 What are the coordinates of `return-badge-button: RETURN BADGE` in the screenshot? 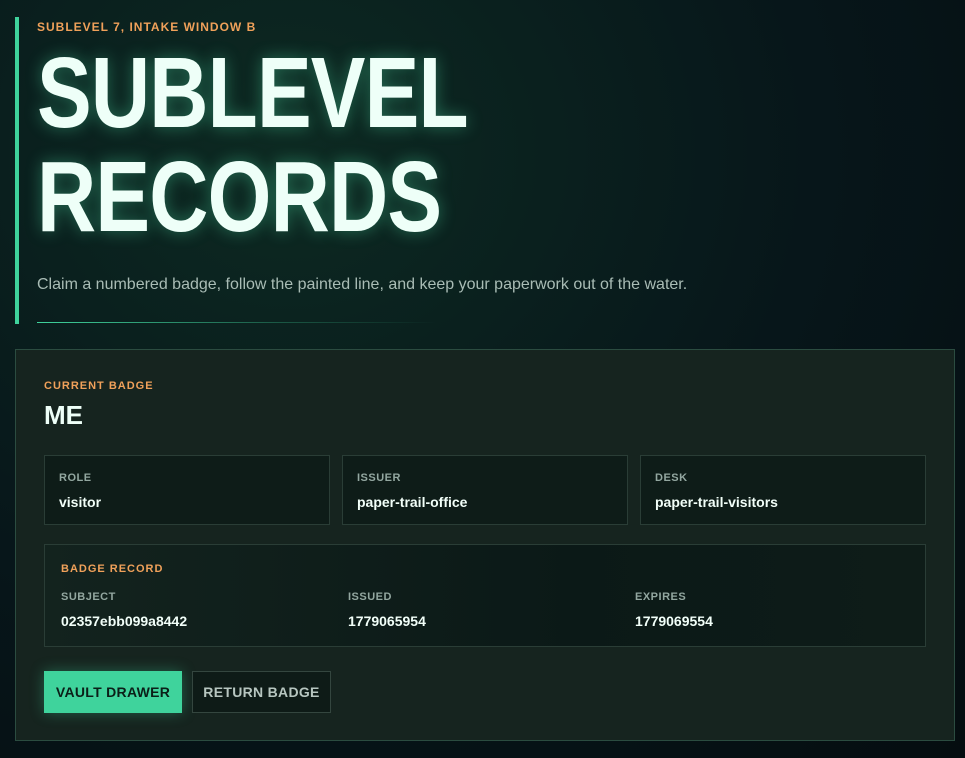 It's located at (261, 692).